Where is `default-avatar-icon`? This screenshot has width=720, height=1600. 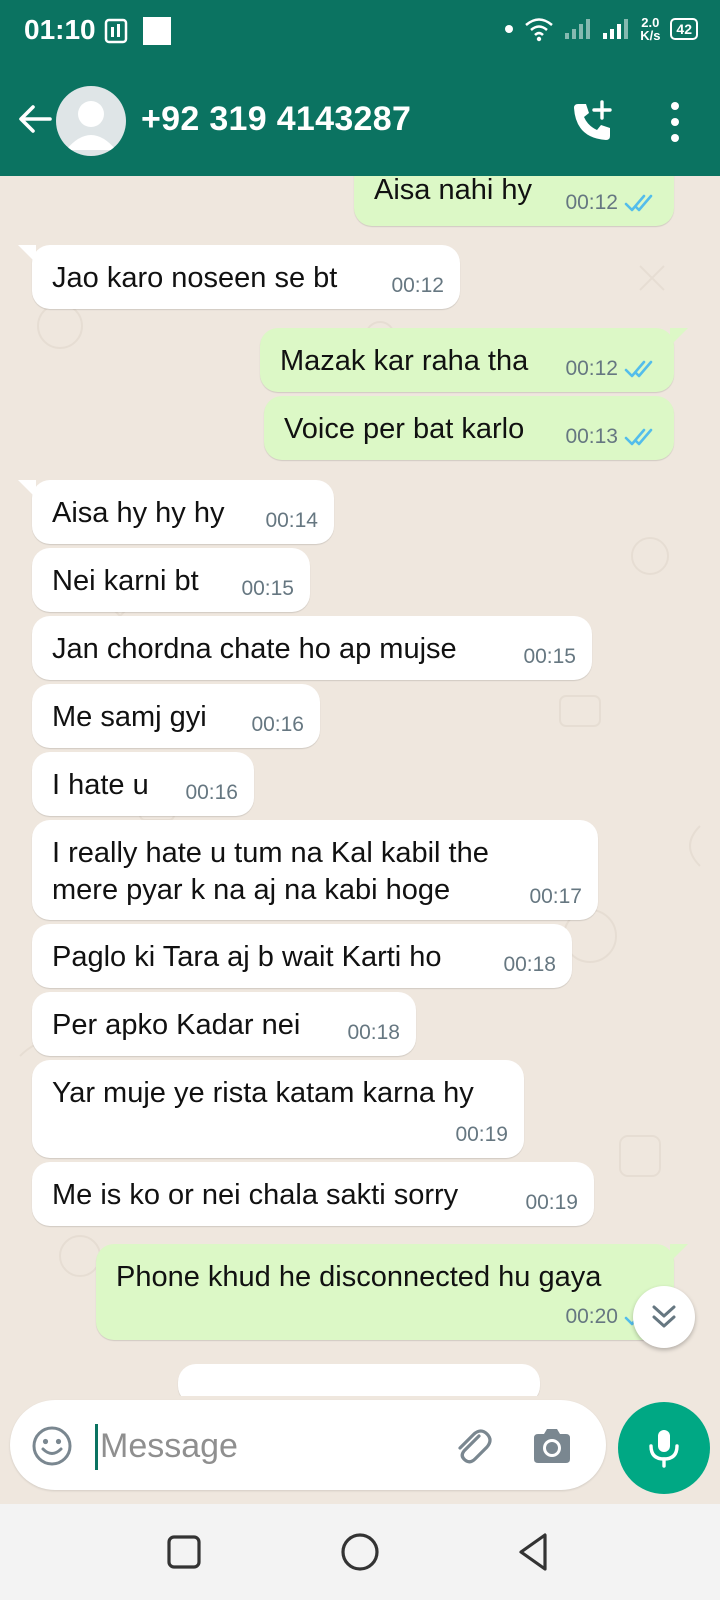
default-avatar-icon is located at coordinates (91, 125).